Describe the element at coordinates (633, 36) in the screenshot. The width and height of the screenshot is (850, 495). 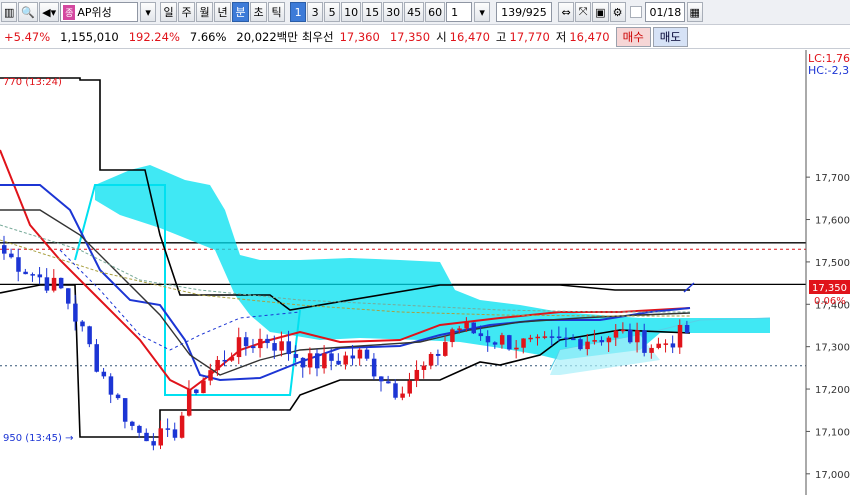
I see `buy-button: 매수` at that location.